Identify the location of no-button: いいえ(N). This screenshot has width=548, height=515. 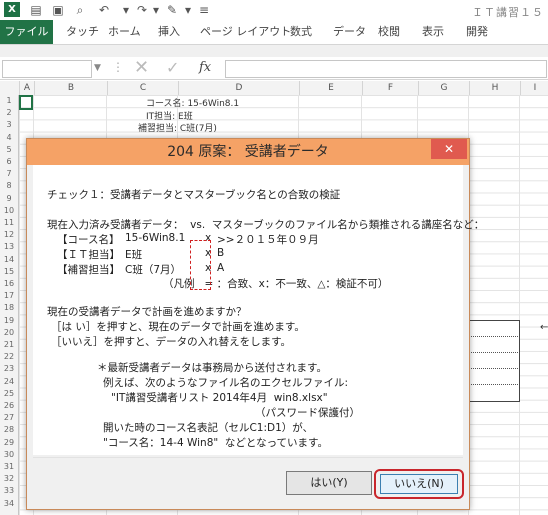
(419, 484).